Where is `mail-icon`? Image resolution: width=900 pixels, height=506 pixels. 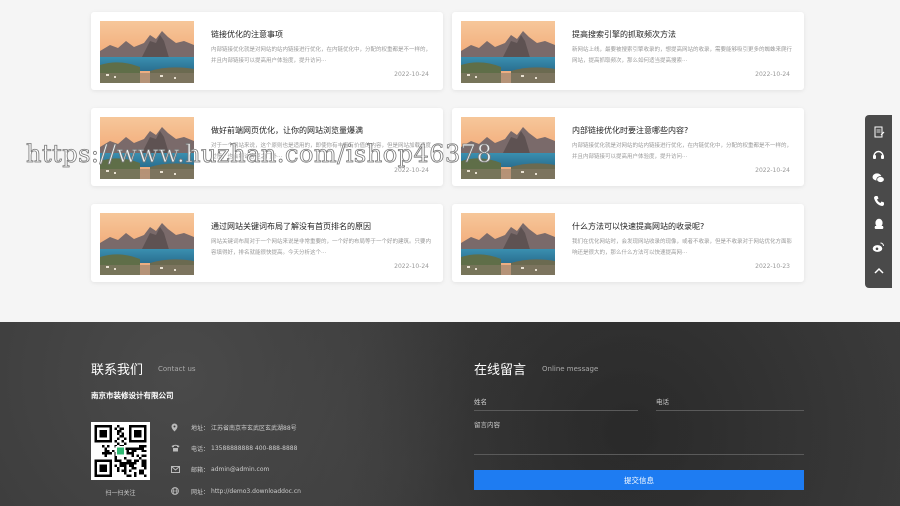 mail-icon is located at coordinates (177, 469).